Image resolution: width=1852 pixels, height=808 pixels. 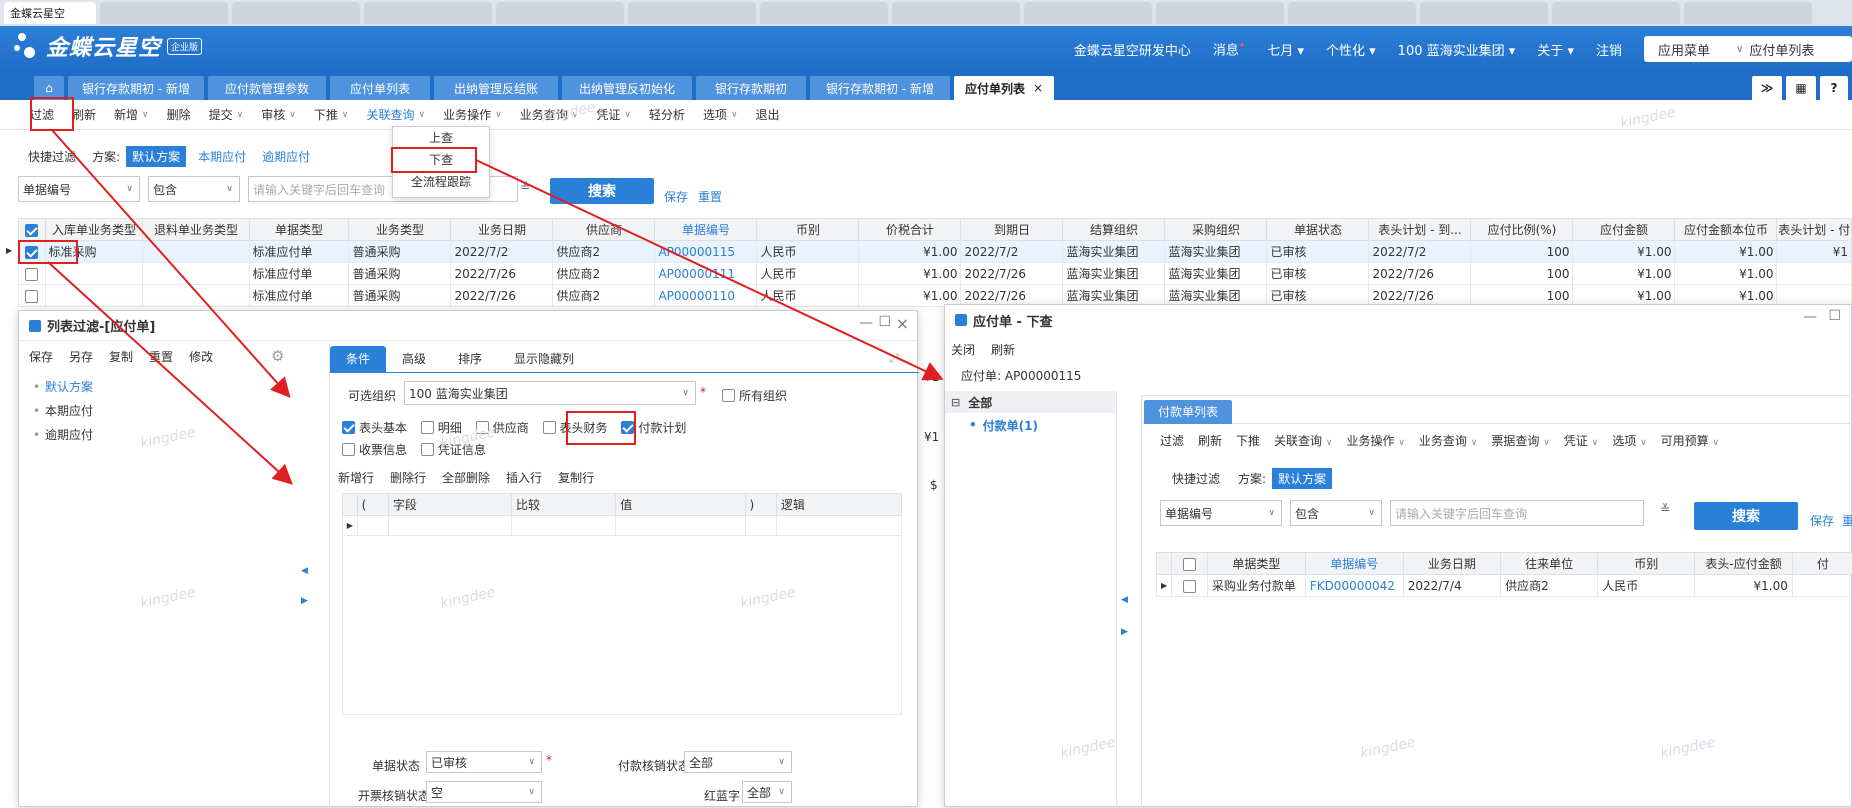 What do you see at coordinates (470, 359) in the screenshot?
I see `tab-sort: 排序` at bounding box center [470, 359].